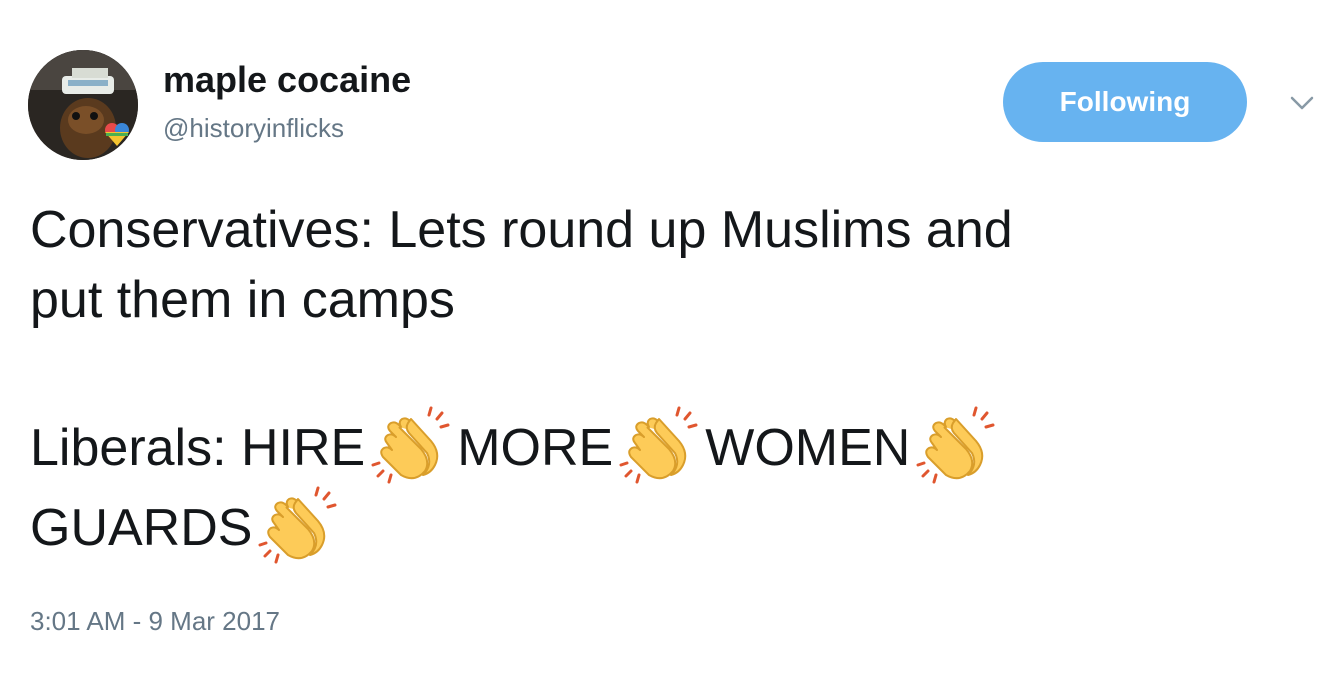 Image resolution: width=1344 pixels, height=682 pixels. Describe the element at coordinates (242, 300) in the screenshot. I see `tweet-line: put them in camps` at that location.